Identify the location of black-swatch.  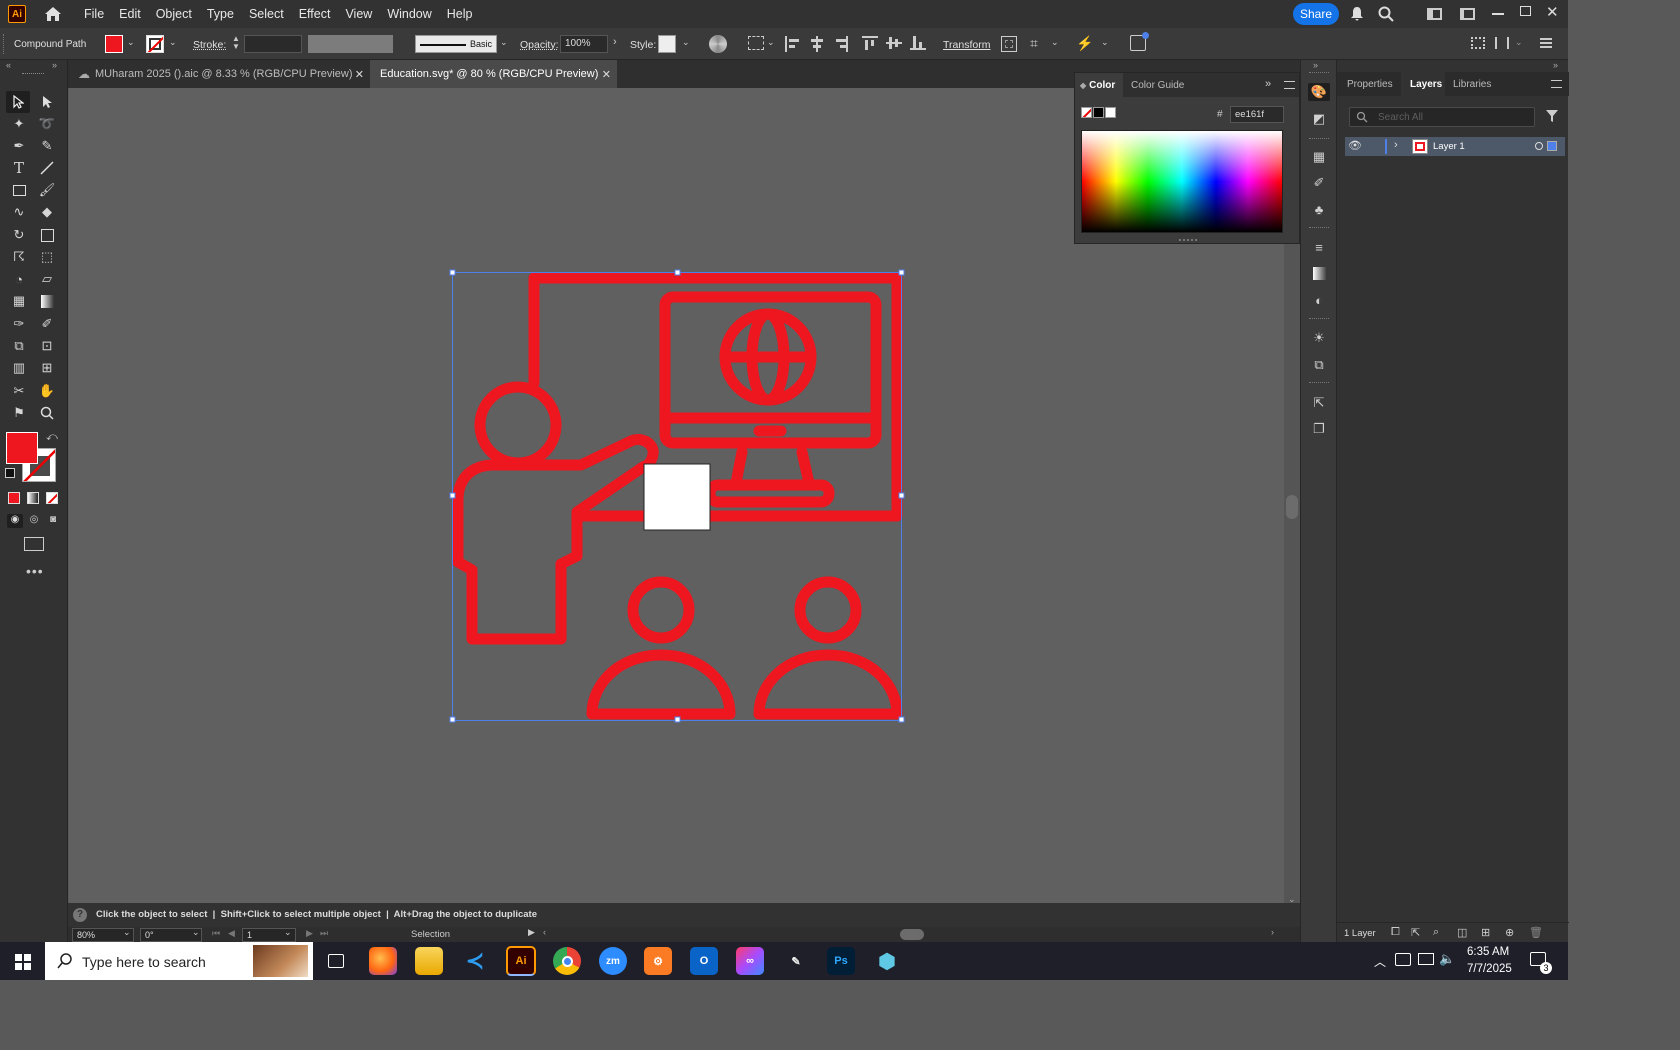
(1098, 112).